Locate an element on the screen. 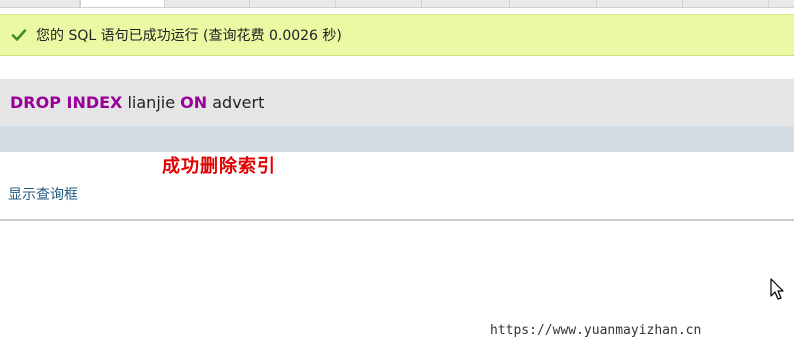 The width and height of the screenshot is (794, 348). sql-keyword-drop-index: DROP INDEX is located at coordinates (66, 102).